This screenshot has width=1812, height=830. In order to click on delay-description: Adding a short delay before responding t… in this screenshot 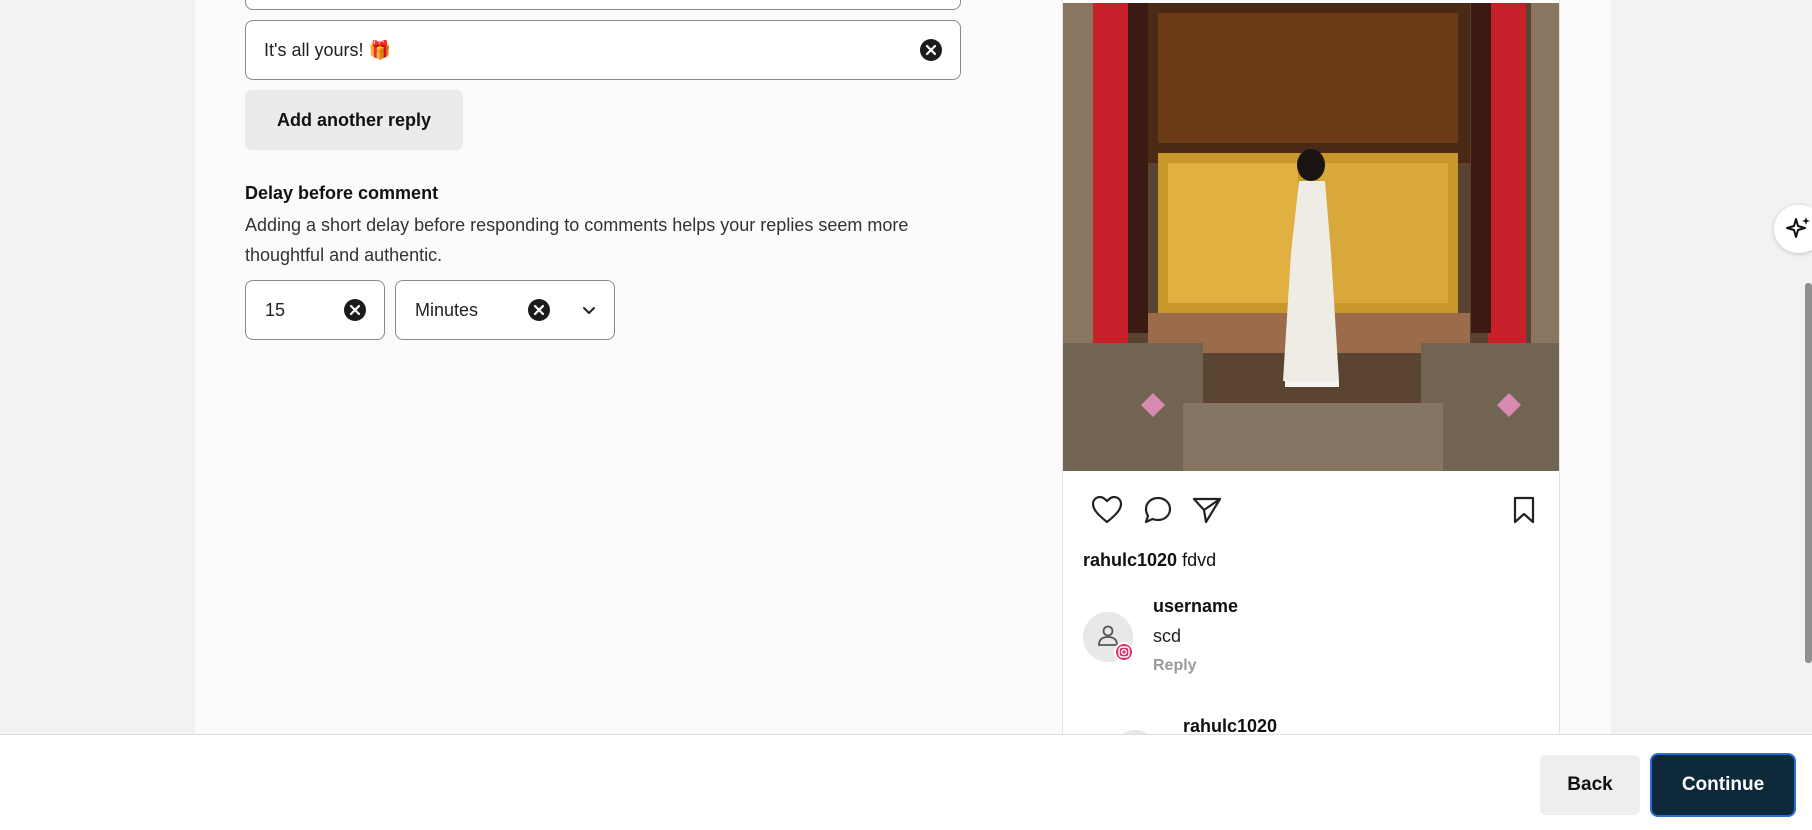, I will do `click(577, 240)`.